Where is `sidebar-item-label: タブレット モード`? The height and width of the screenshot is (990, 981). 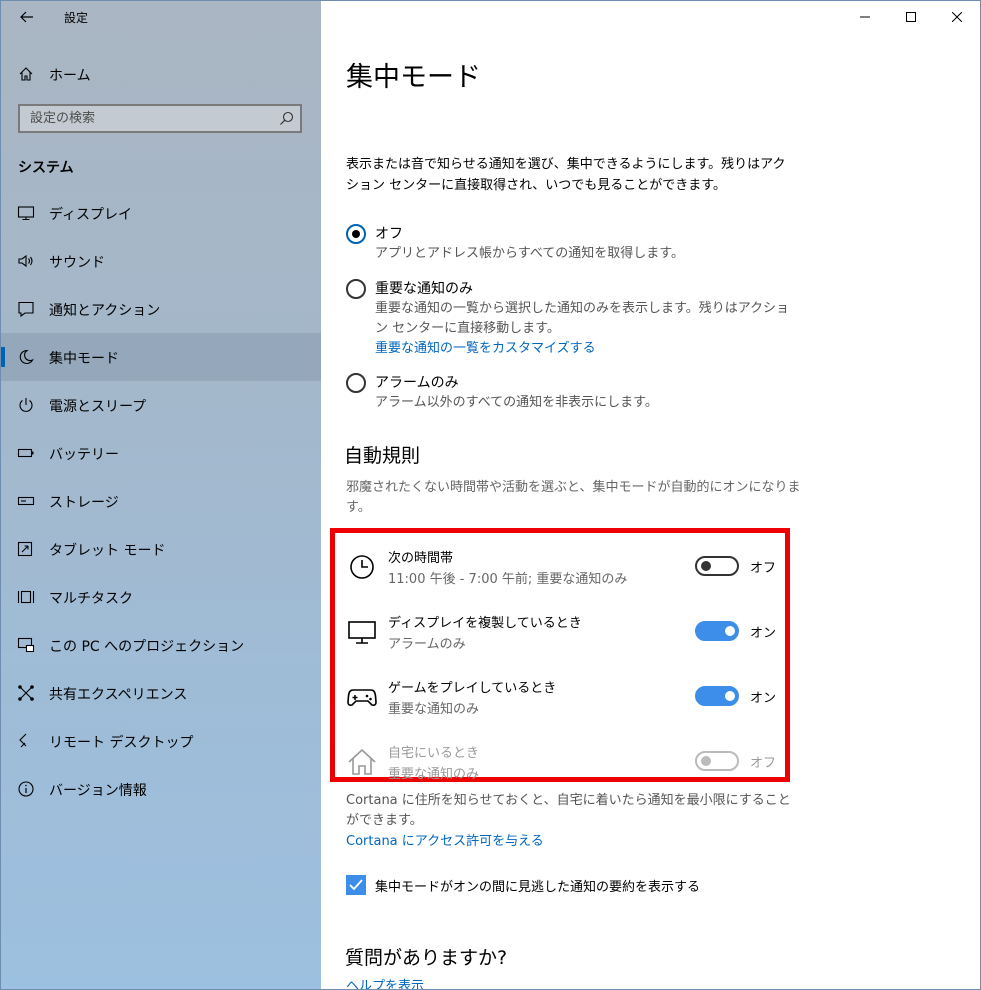
sidebar-item-label: タブレット モード is located at coordinates (107, 551).